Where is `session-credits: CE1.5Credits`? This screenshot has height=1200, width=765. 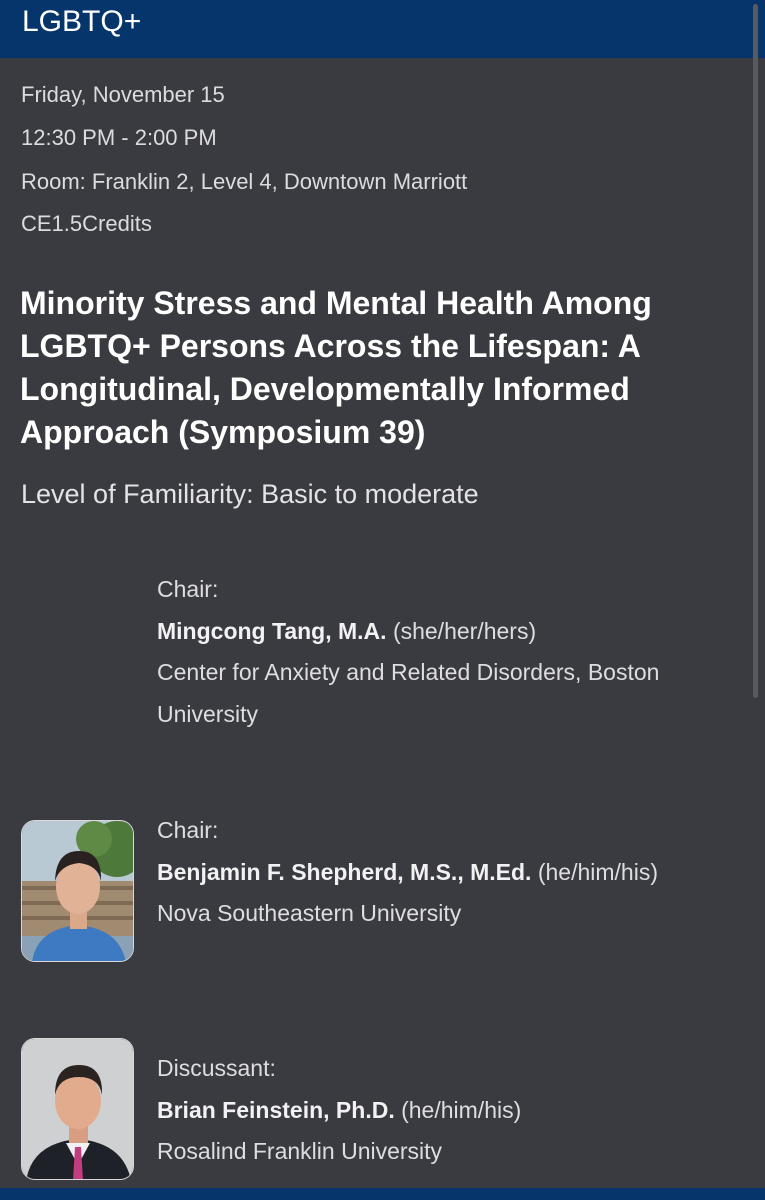 session-credits: CE1.5Credits is located at coordinates (86, 223).